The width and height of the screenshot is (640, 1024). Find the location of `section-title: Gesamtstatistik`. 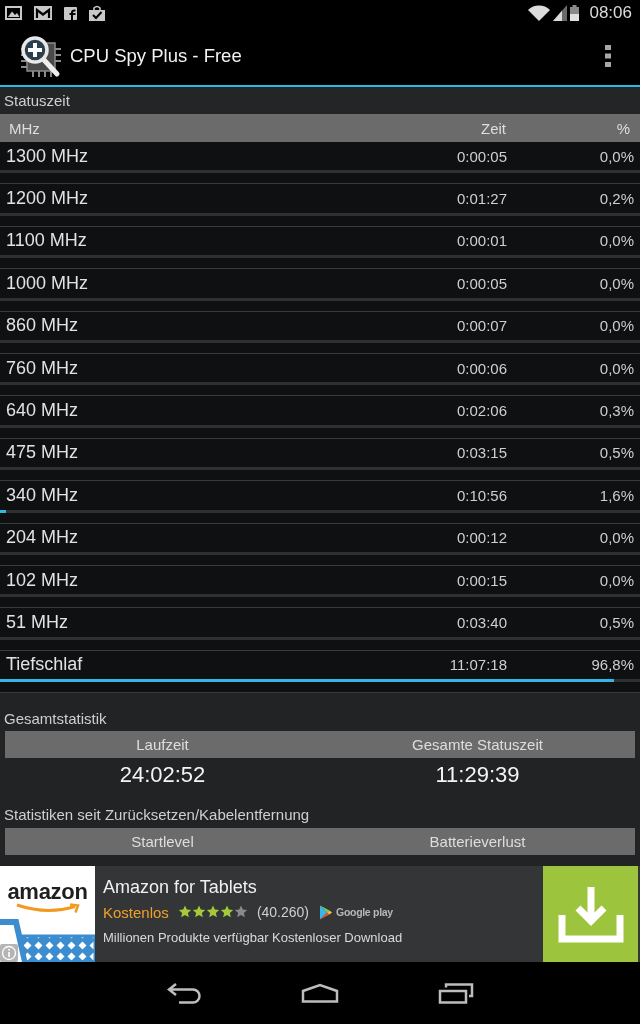

section-title: Gesamtstatistik is located at coordinates (55, 718).